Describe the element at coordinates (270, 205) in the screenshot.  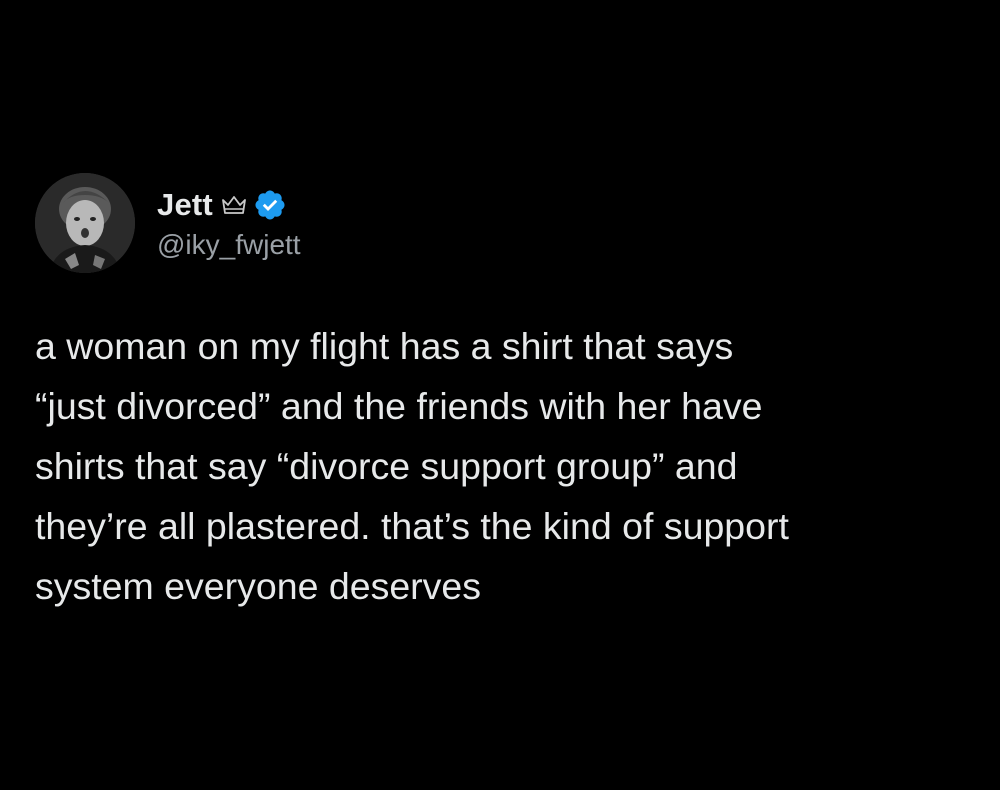
I see `verified-badge-icon` at that location.